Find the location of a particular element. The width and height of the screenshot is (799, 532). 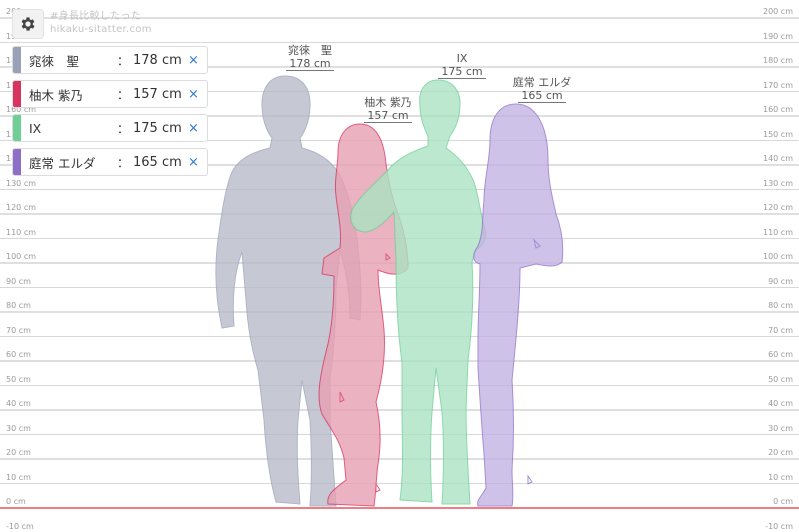

figure-label-person-1: 窕徠 聖 178 cm is located at coordinates (310, 57).